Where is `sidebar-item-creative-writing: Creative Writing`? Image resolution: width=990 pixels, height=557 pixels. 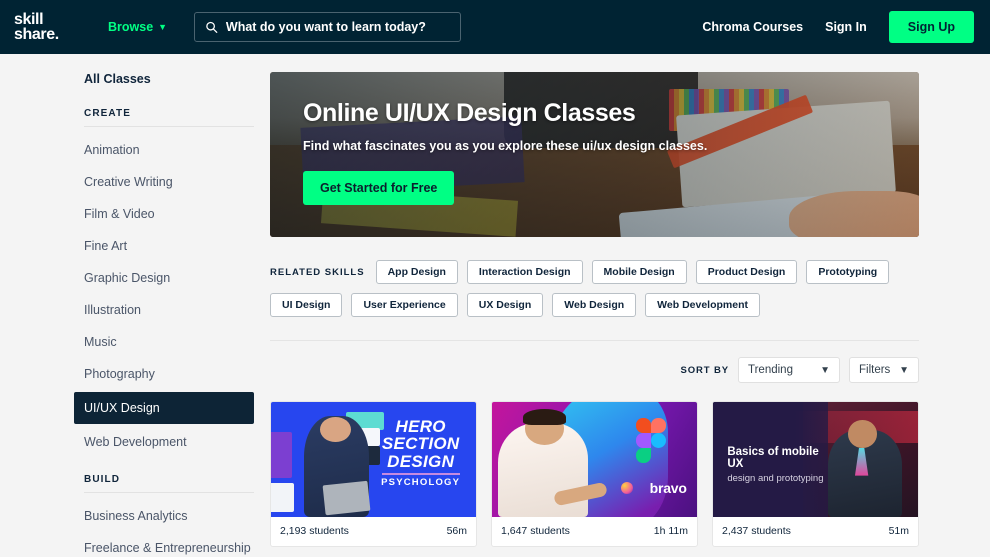
sidebar-item-creative-writing: Creative Writing is located at coordinates (135, 182).